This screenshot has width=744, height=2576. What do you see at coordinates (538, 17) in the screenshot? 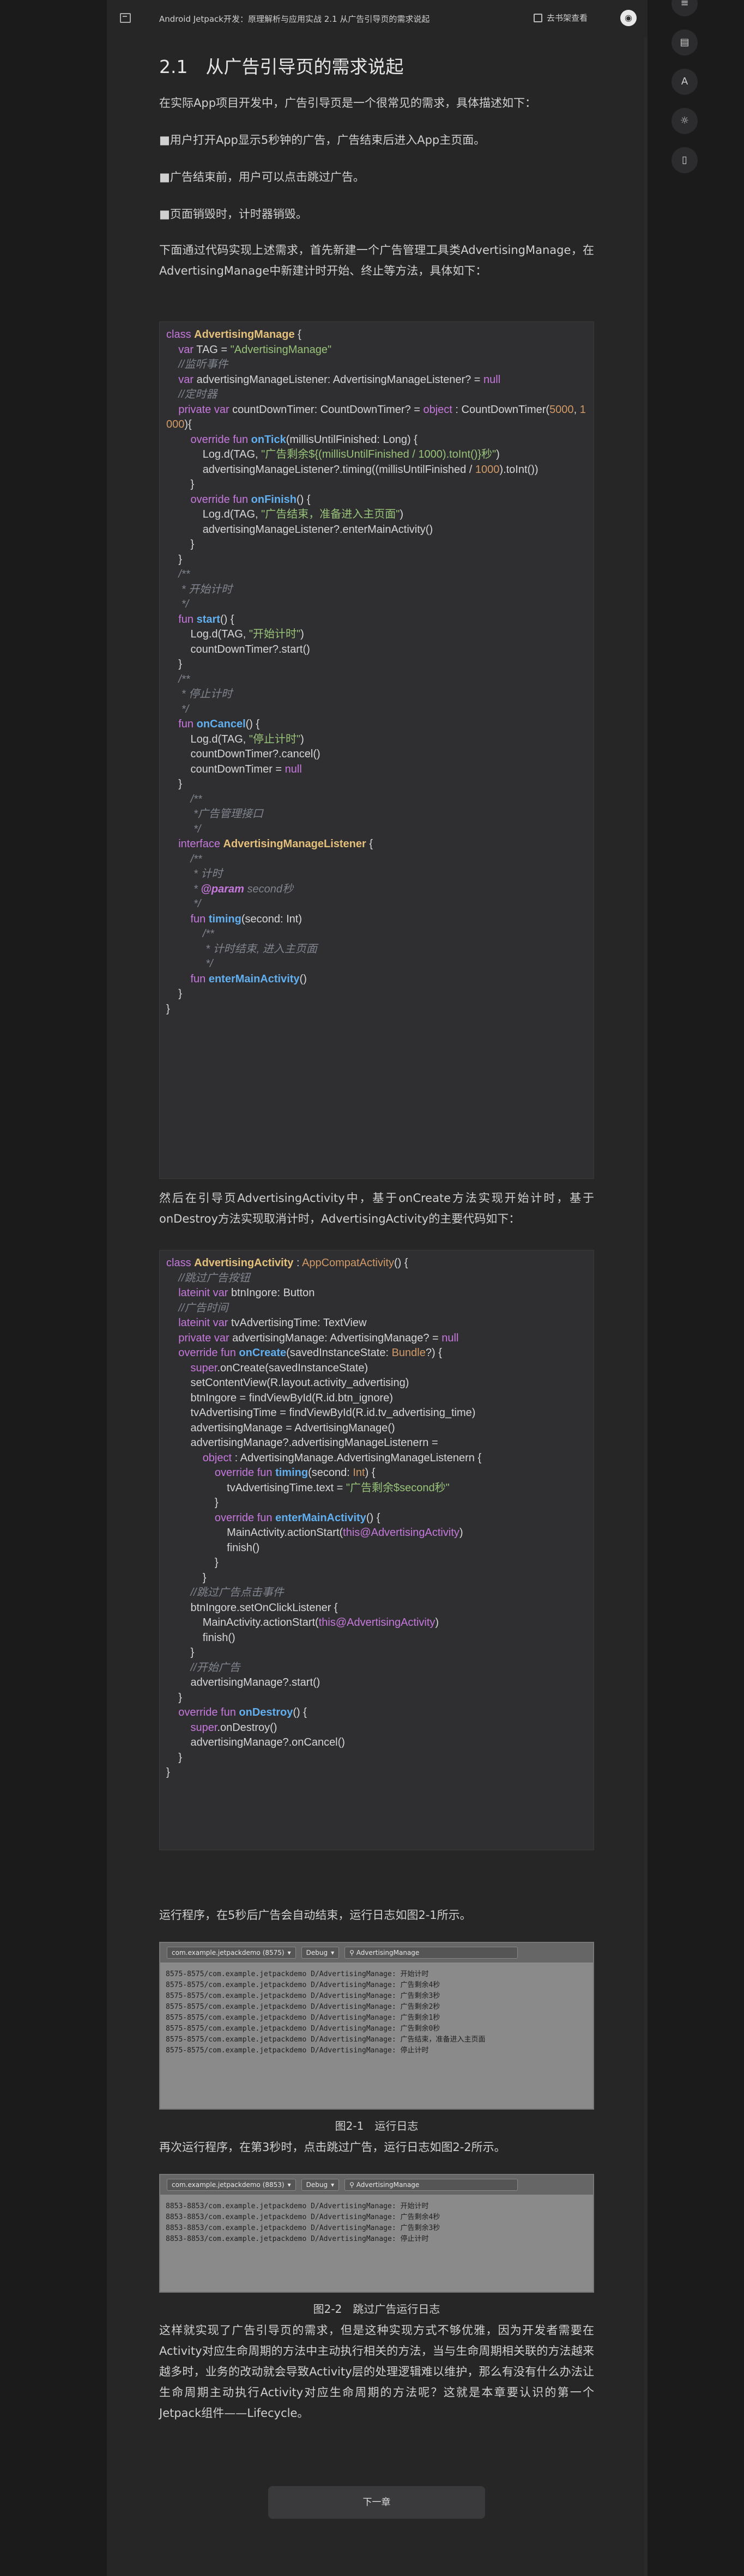
I see `shelf-icon` at bounding box center [538, 17].